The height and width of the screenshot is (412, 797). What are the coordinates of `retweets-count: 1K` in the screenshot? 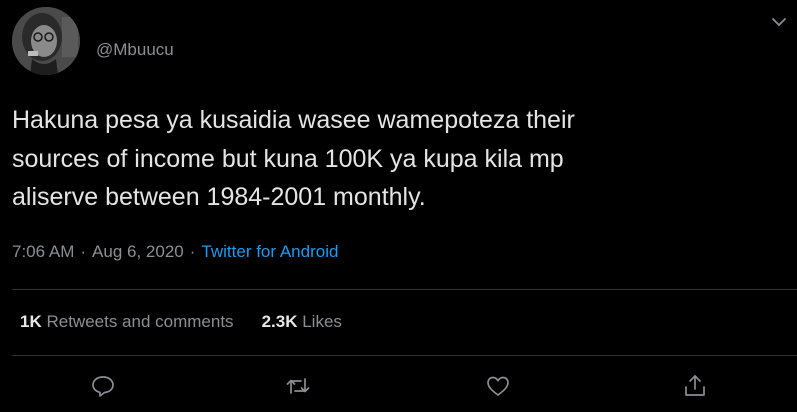 It's located at (31, 321).